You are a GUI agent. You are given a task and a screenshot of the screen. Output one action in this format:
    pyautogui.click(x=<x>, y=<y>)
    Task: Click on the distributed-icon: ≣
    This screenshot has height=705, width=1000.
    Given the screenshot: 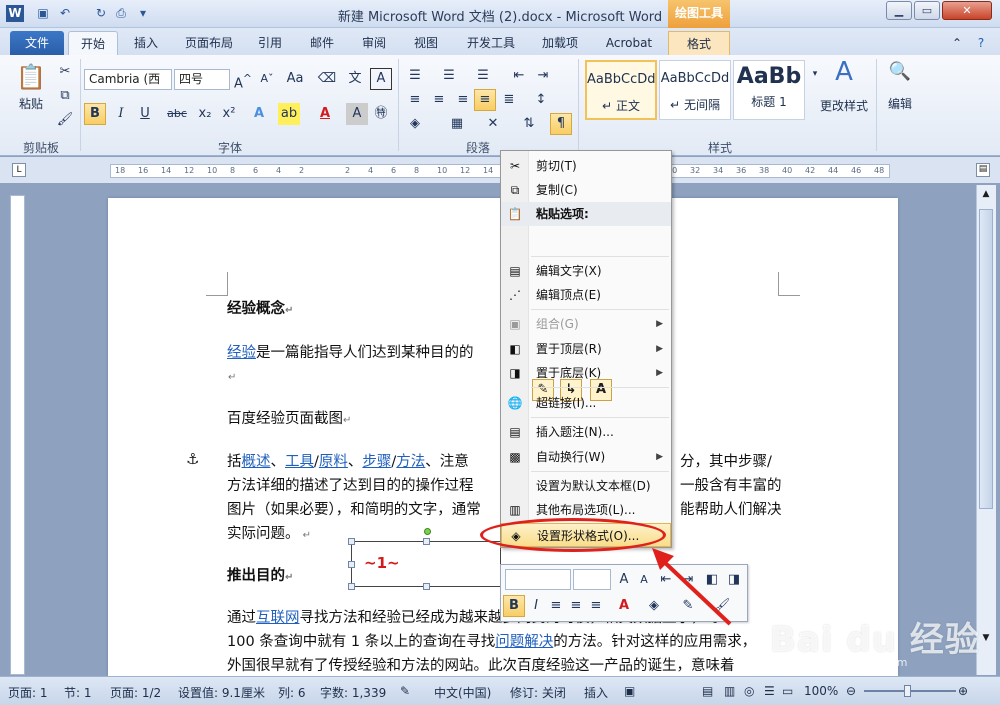 What is the action you would take?
    pyautogui.click(x=509, y=100)
    